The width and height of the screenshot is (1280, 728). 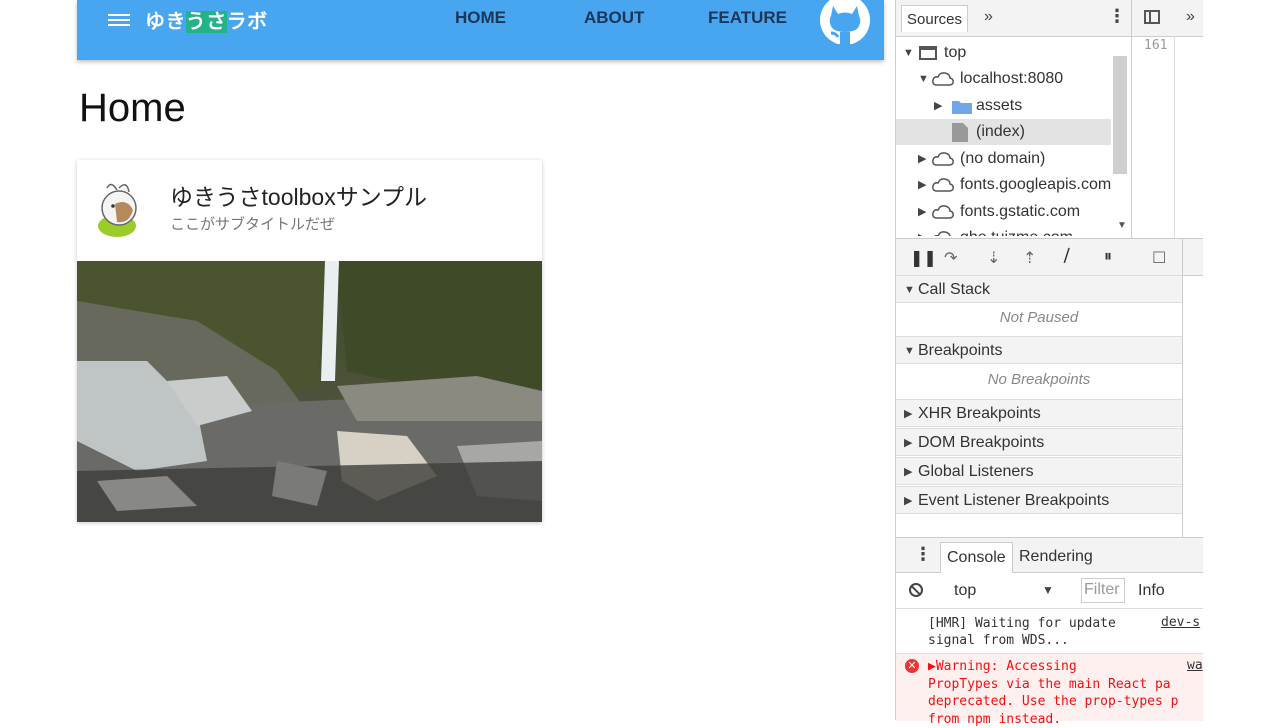 What do you see at coordinates (480, 18) in the screenshot?
I see `nav-home: HOME` at bounding box center [480, 18].